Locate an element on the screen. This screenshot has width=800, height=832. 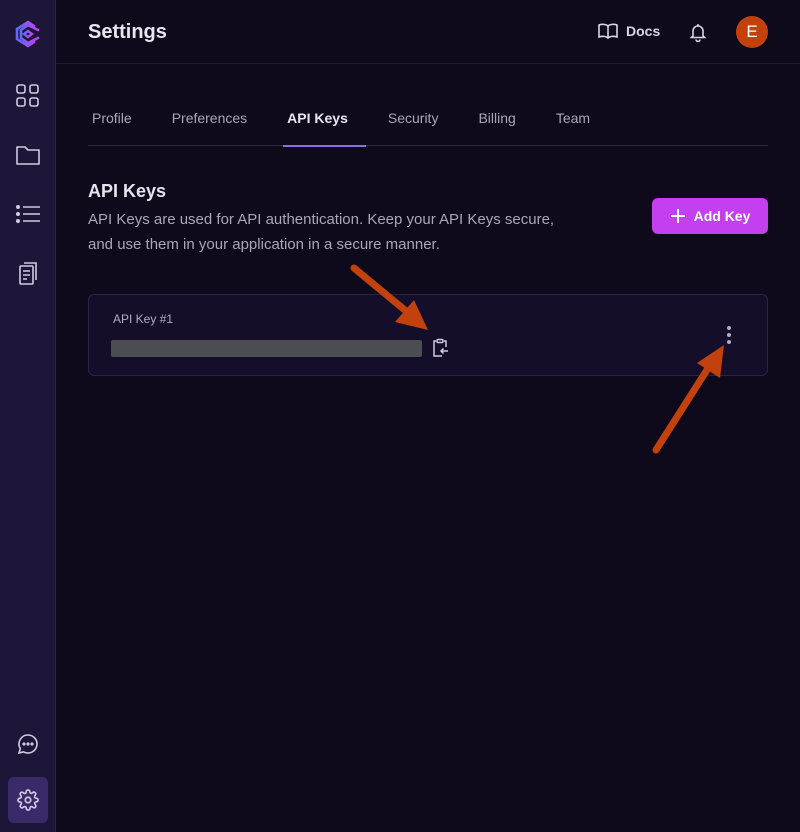
docs-label: Docs is located at coordinates (643, 31).